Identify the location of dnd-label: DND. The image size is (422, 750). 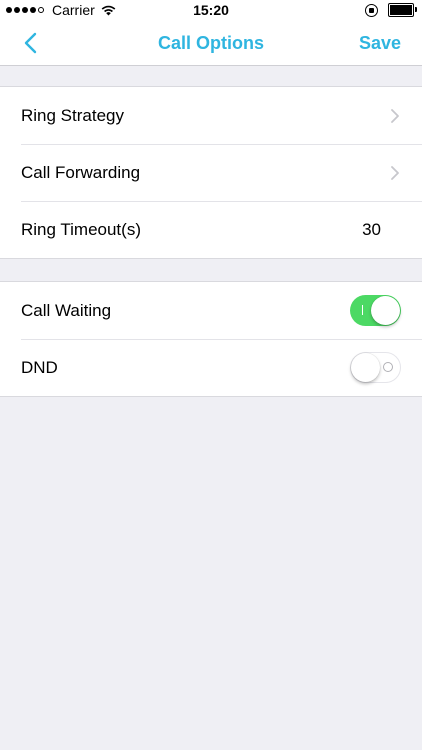
(39, 367).